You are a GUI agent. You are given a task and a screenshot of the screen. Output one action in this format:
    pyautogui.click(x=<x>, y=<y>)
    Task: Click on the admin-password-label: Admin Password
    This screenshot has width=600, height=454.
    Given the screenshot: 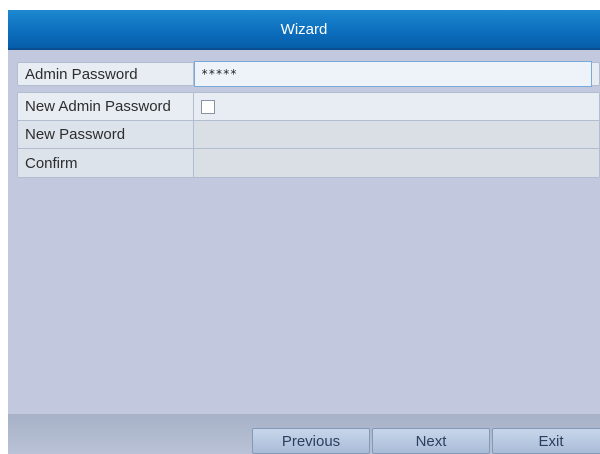 What is the action you would take?
    pyautogui.click(x=106, y=74)
    